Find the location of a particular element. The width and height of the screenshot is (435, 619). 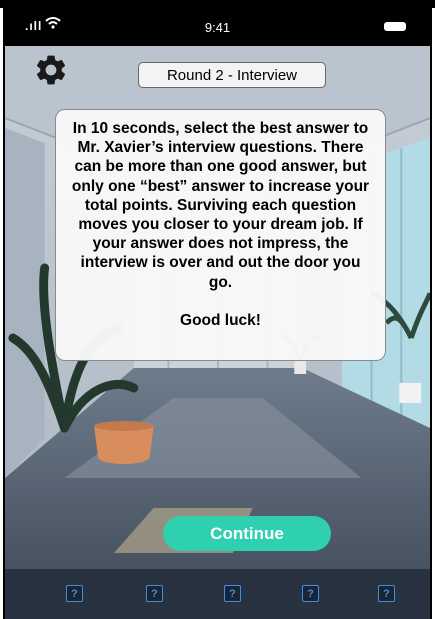

status-bar: .ıll 9:41 is located at coordinates (217, 27).